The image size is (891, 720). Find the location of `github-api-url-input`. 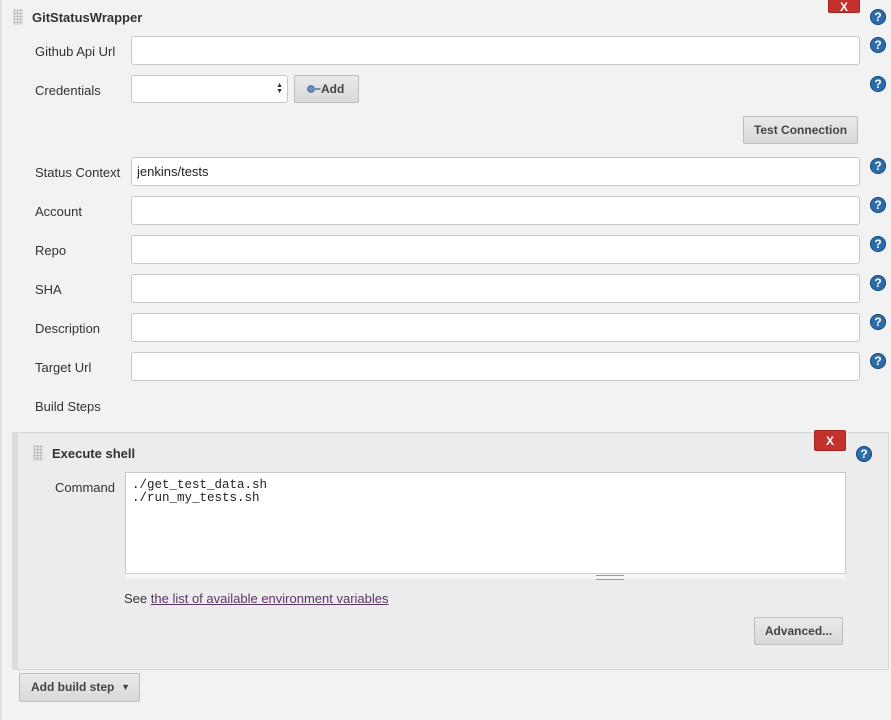

github-api-url-input is located at coordinates (495, 50).